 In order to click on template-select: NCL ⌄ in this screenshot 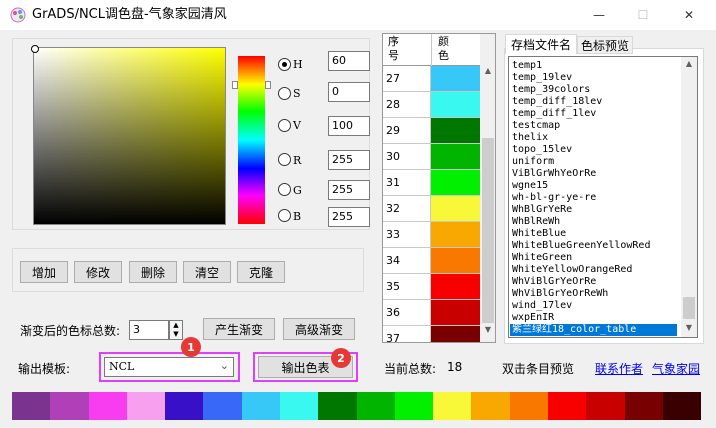, I will do `click(169, 367)`.